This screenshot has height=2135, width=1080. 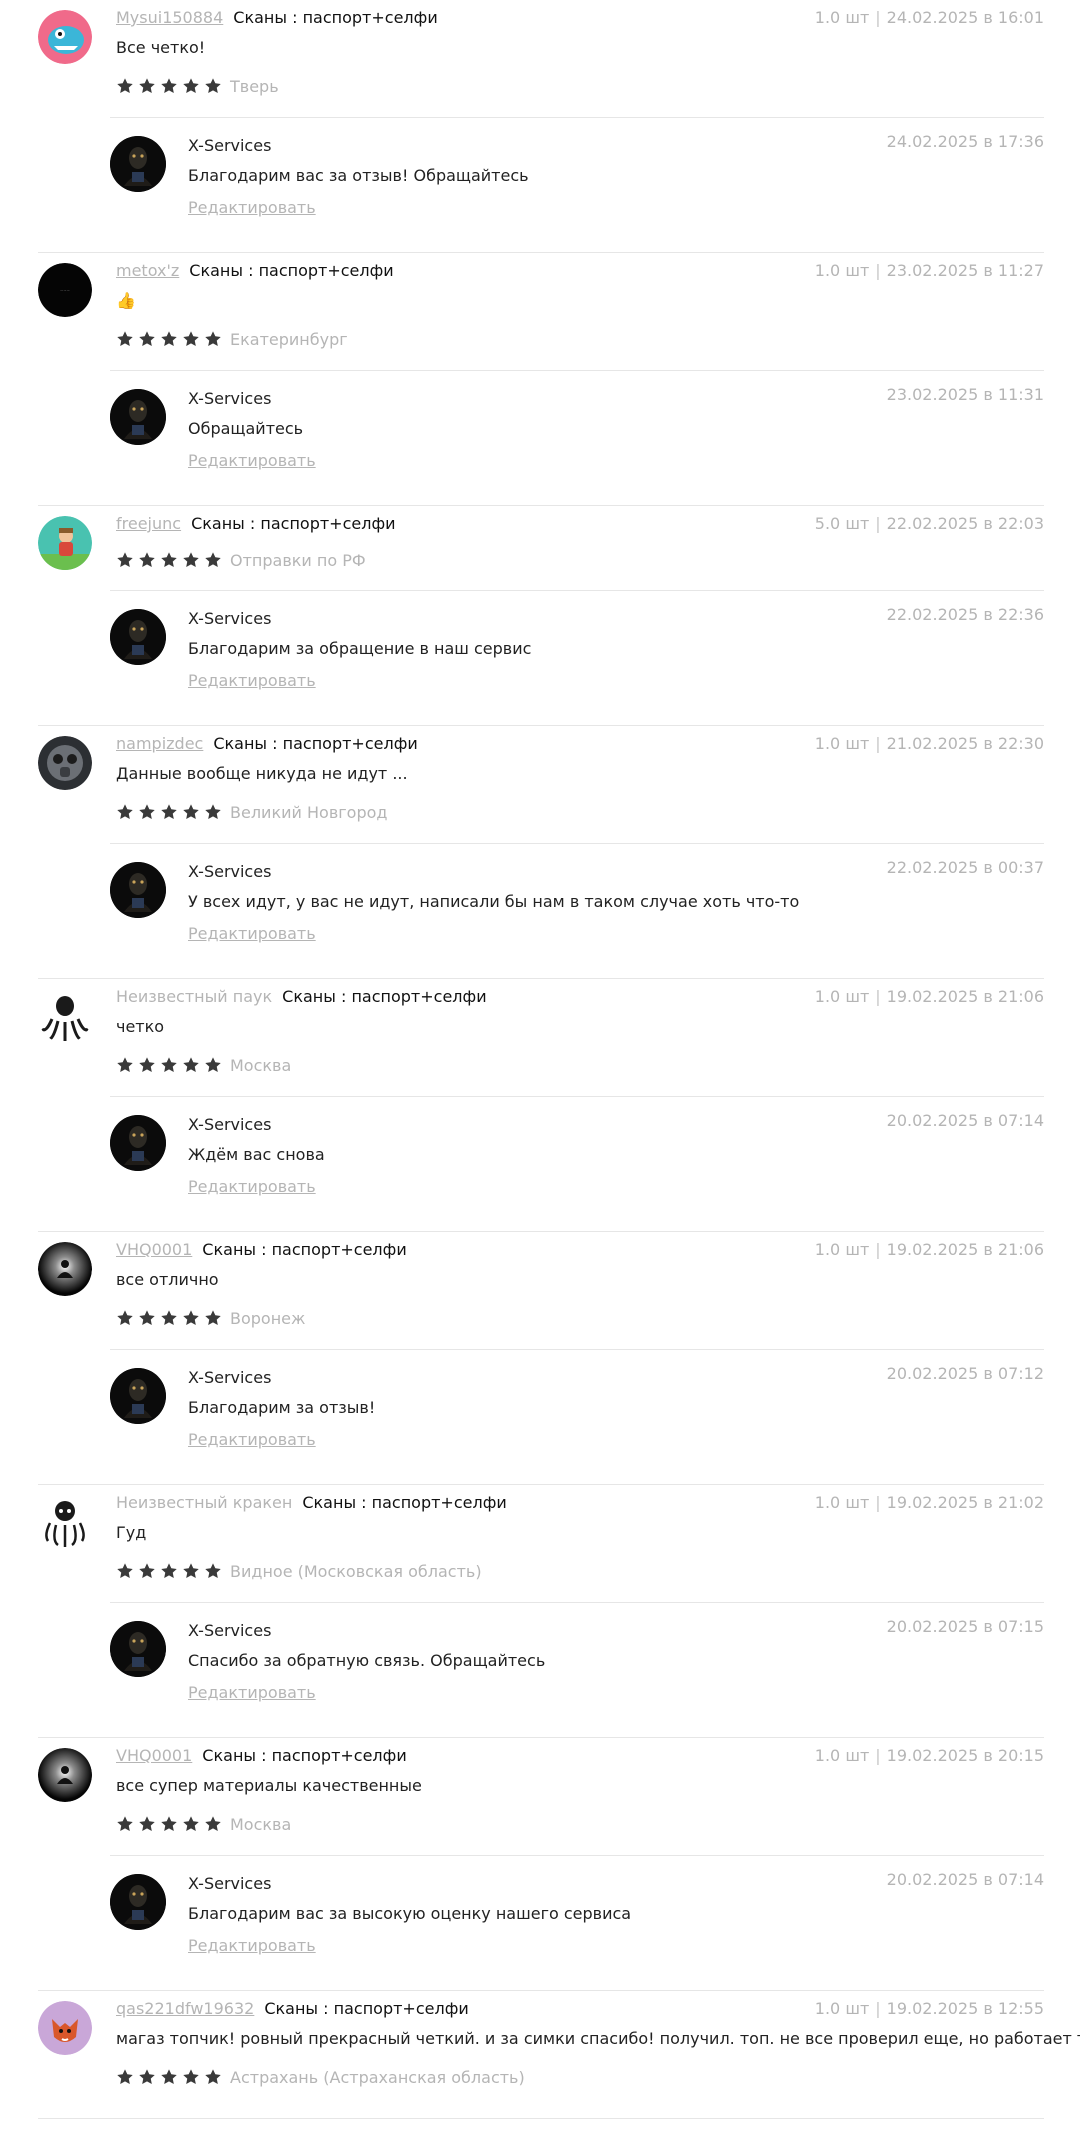 I want to click on reply-text: Спасибо за обратную связь. Обращайтесь, so click(x=367, y=1660).